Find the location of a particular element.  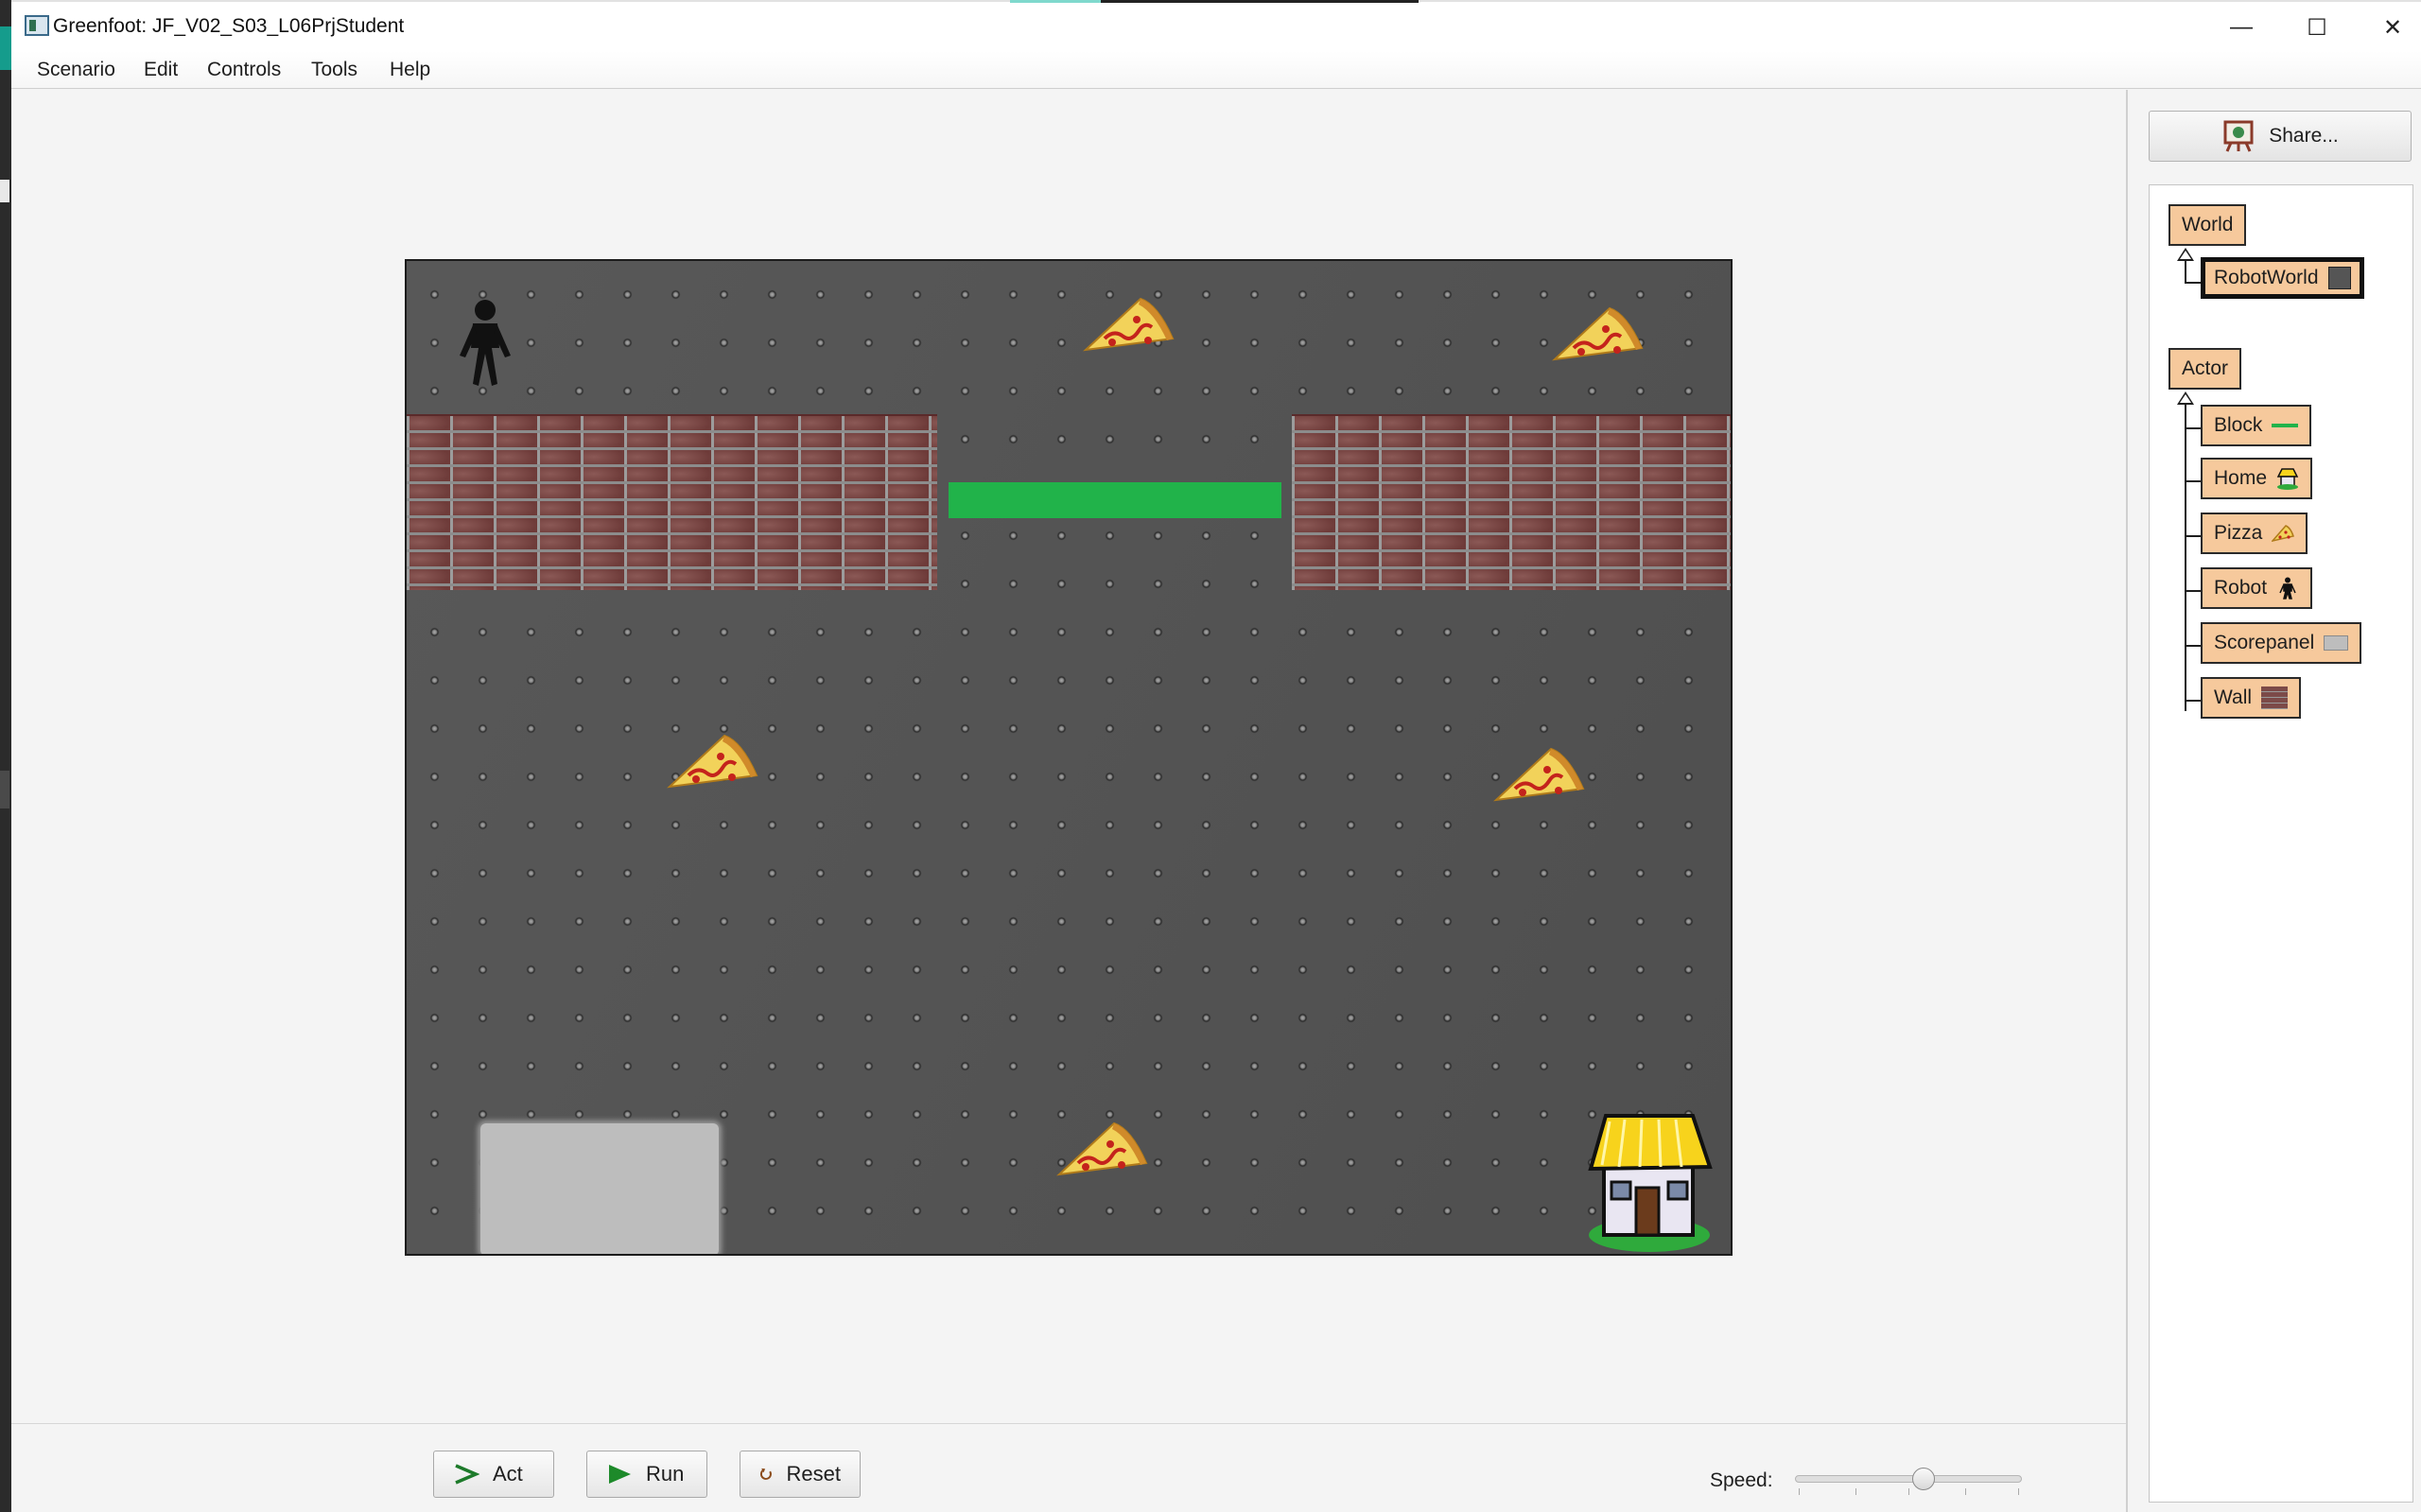

class-robotworld-label: RobotWorld is located at coordinates (2266, 277).